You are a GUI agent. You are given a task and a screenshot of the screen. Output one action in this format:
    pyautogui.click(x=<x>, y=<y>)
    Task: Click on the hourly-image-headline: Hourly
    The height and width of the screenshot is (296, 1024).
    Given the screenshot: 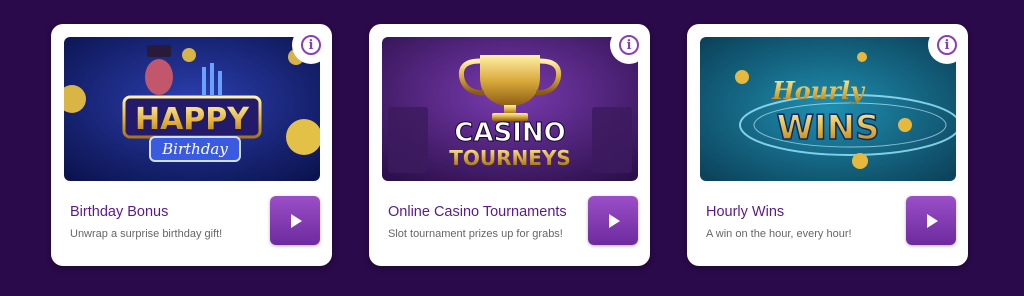 What is the action you would take?
    pyautogui.click(x=818, y=90)
    